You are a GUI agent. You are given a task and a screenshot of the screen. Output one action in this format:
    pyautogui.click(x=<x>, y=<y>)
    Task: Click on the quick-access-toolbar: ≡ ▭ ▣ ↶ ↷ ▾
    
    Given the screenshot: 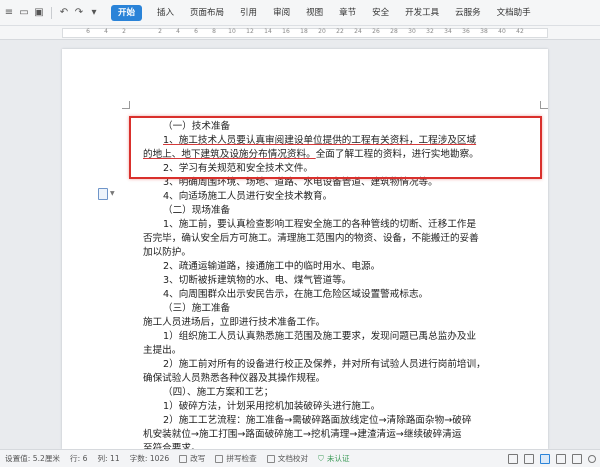 What is the action you would take?
    pyautogui.click(x=49, y=12)
    